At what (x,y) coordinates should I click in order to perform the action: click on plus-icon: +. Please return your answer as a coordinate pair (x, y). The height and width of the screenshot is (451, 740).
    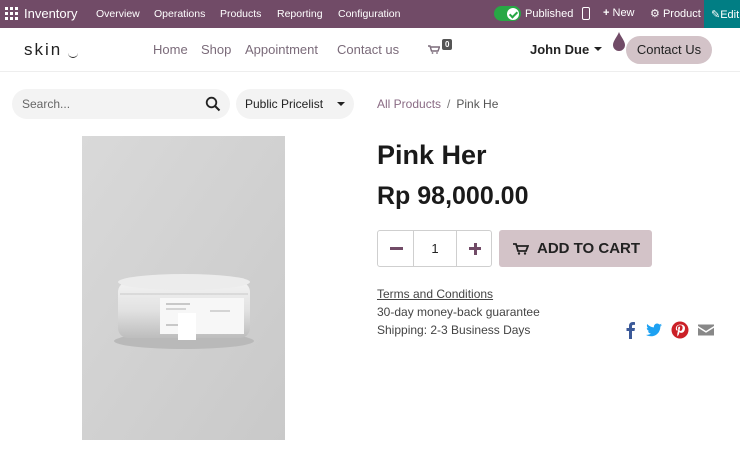
    Looking at the image, I should click on (606, 13).